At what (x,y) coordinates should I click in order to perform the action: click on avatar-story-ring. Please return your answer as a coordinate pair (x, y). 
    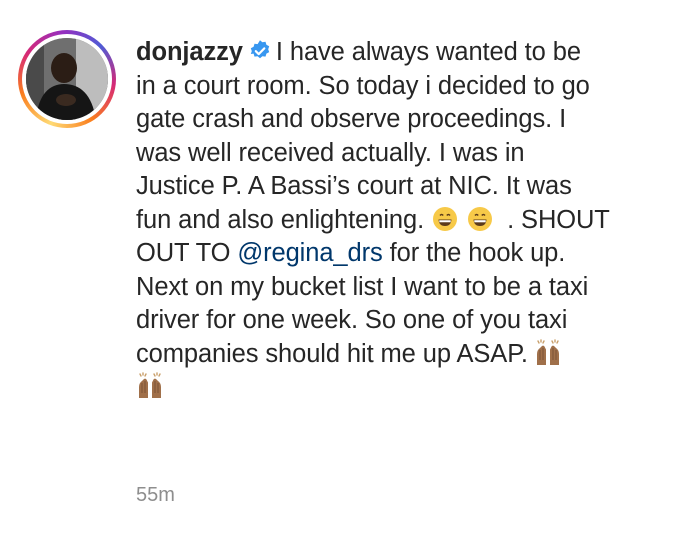
    Looking at the image, I should click on (67, 79).